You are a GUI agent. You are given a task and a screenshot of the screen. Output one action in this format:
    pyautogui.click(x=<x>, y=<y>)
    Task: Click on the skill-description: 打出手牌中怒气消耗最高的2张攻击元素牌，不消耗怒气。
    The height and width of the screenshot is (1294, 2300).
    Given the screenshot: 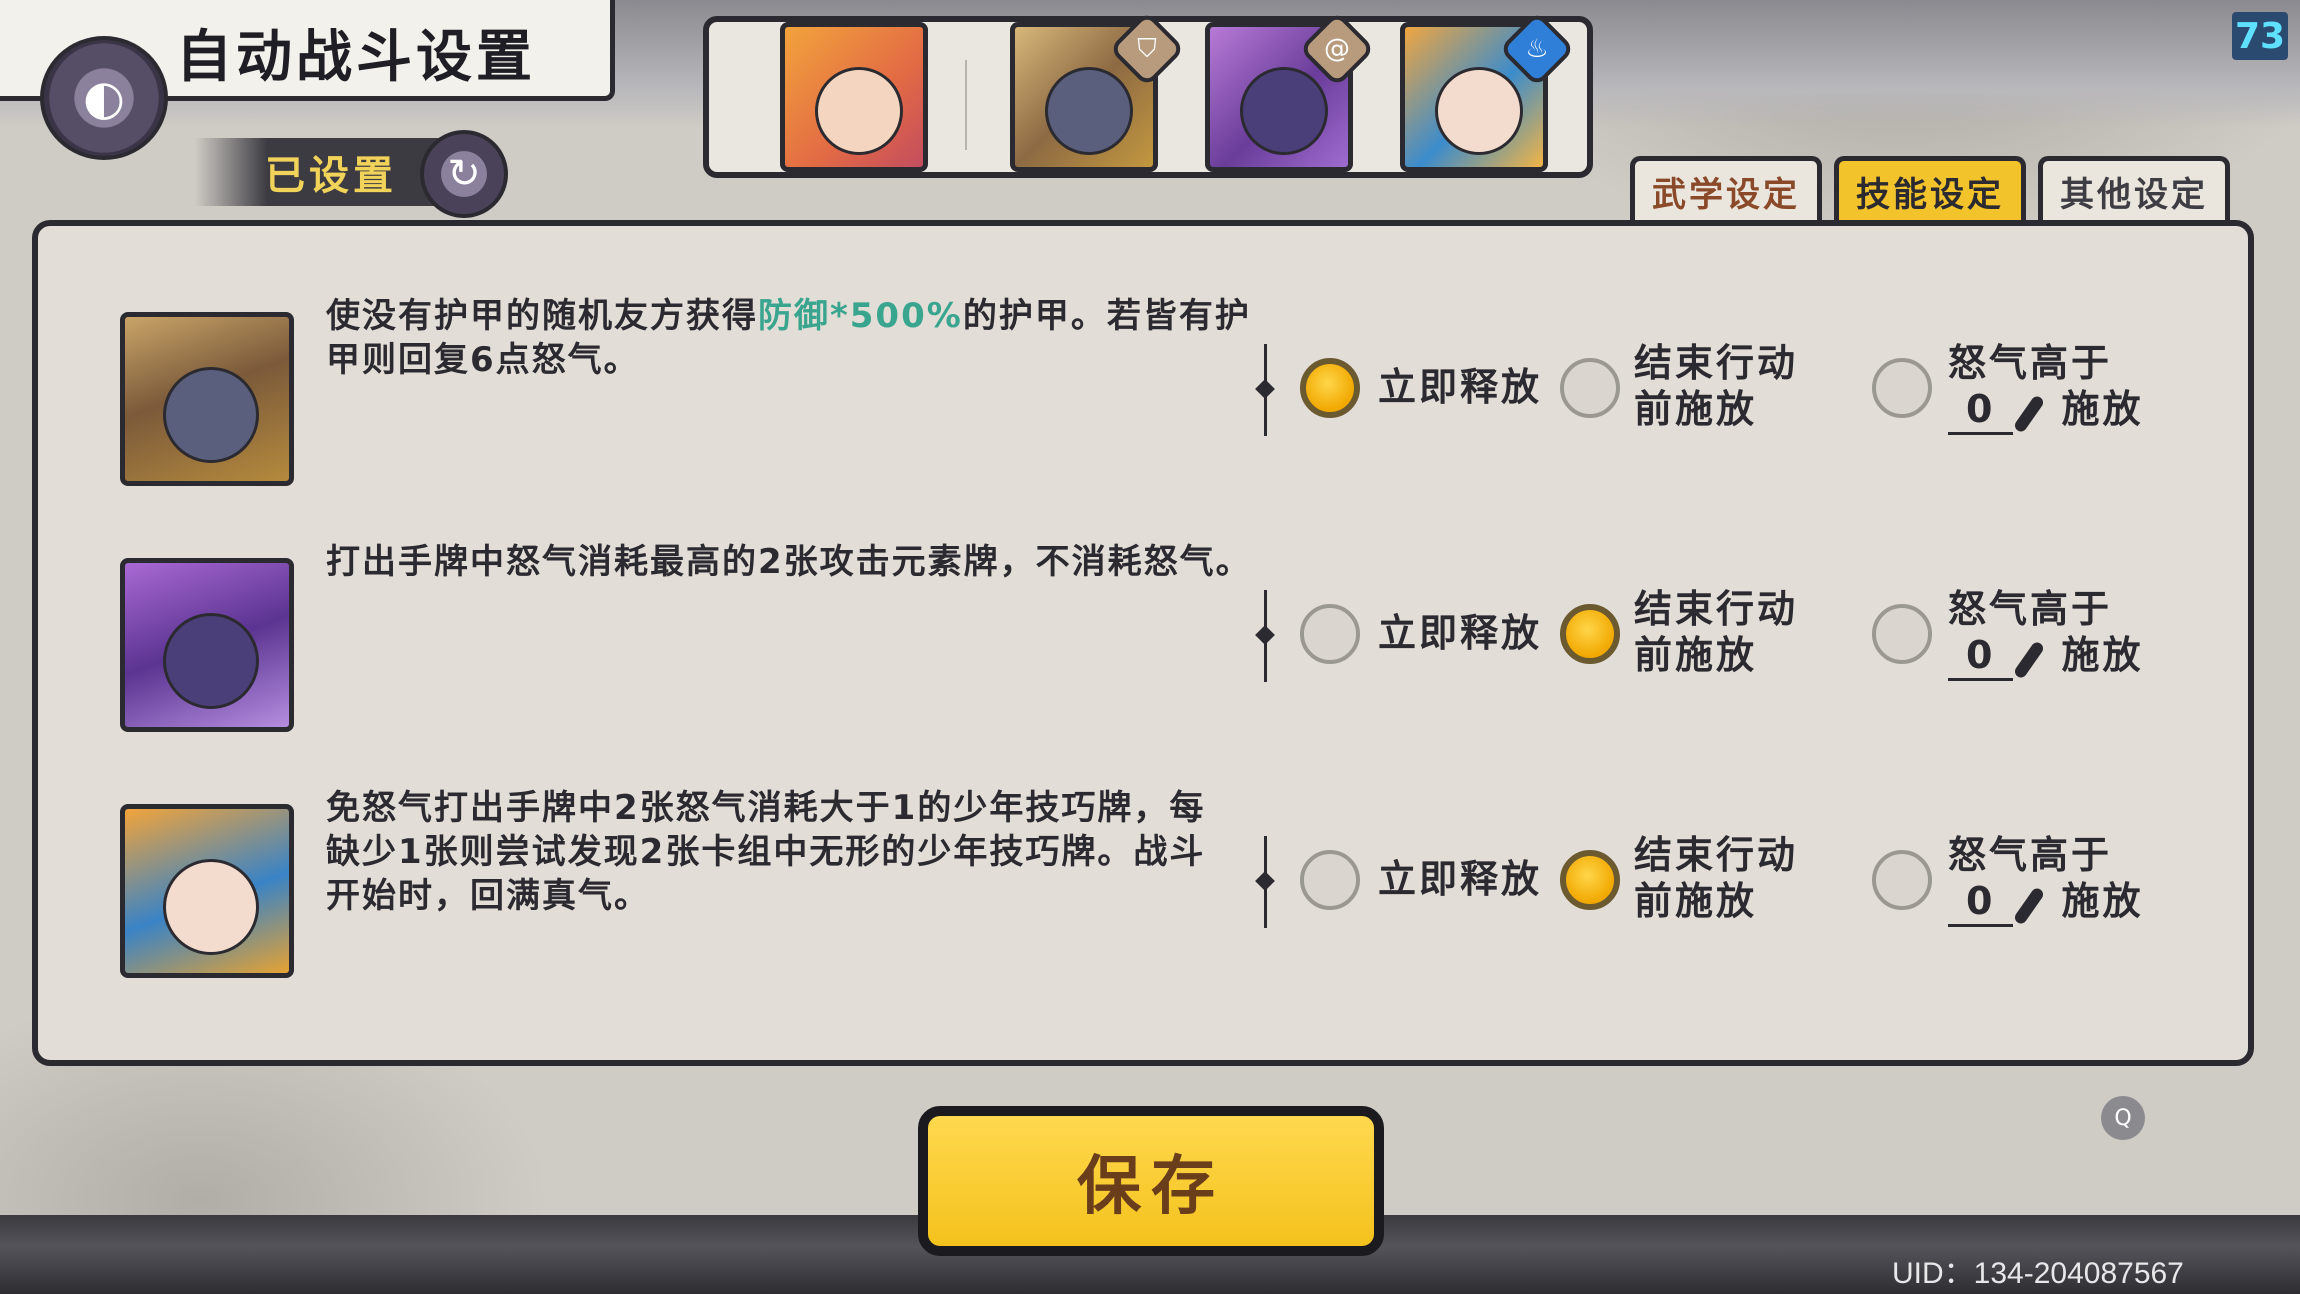 What is the action you would take?
    pyautogui.click(x=796, y=562)
    